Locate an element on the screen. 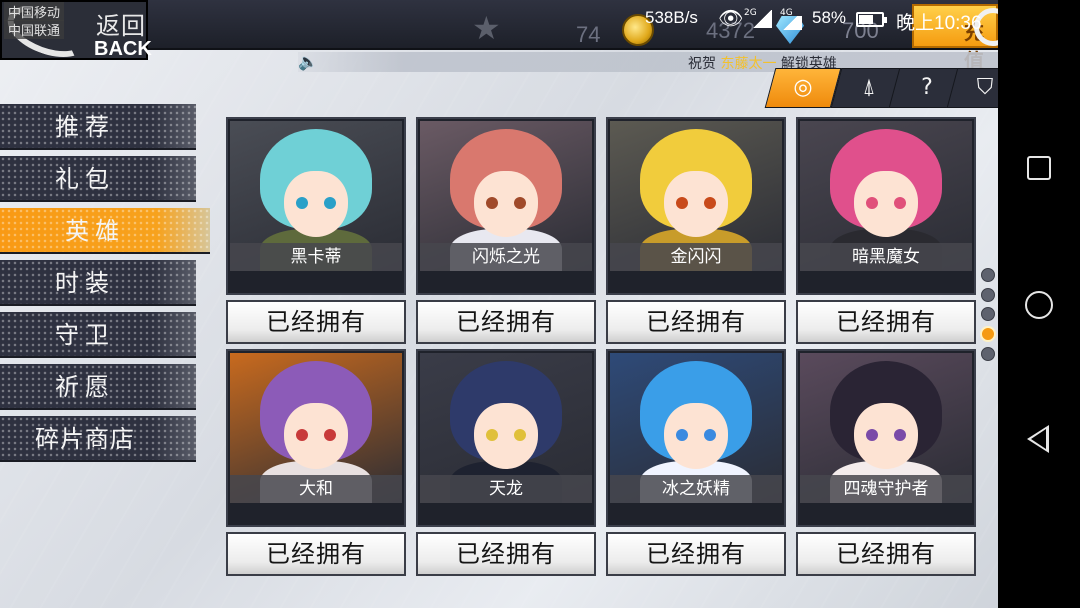 Image resolution: width=1080 pixels, height=608 pixels. hero-name: 天龙 is located at coordinates (506, 489).